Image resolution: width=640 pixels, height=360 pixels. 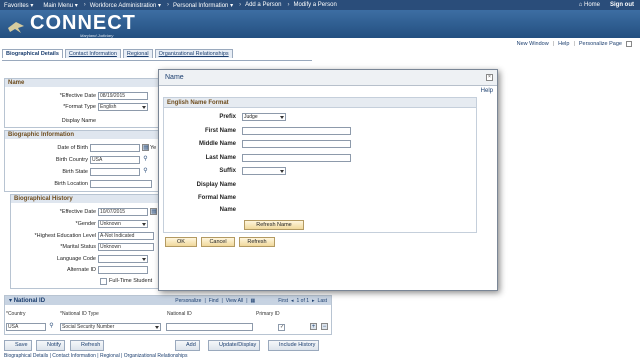 I want to click on middle-name-input, so click(x=296, y=144).